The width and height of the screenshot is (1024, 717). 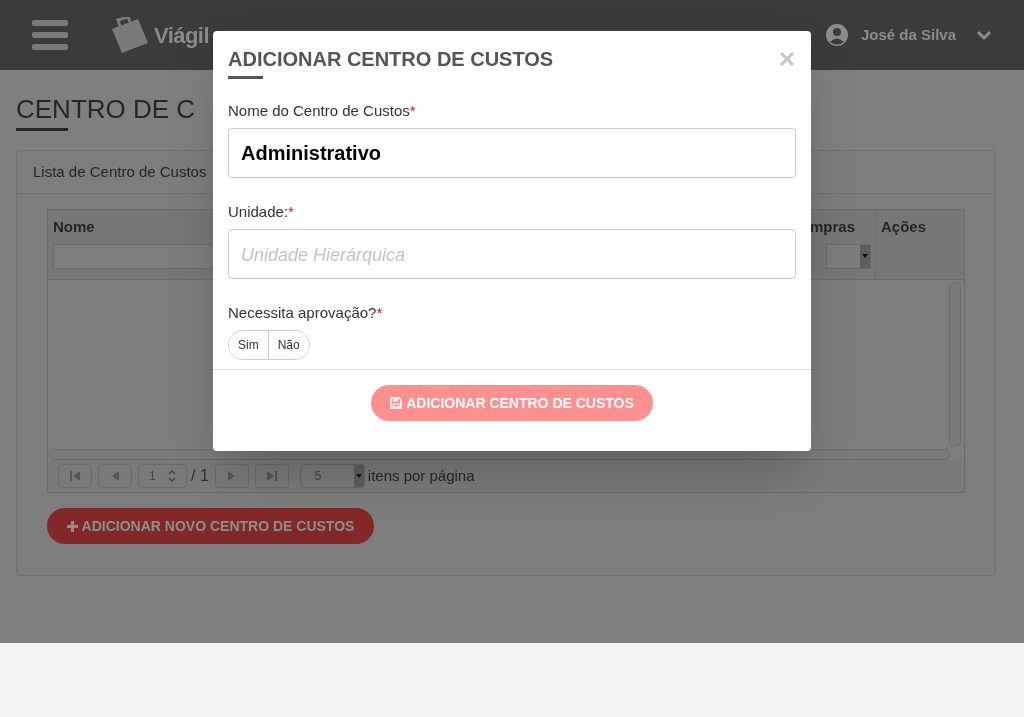 What do you see at coordinates (832, 227) in the screenshot?
I see `column-header: mpras` at bounding box center [832, 227].